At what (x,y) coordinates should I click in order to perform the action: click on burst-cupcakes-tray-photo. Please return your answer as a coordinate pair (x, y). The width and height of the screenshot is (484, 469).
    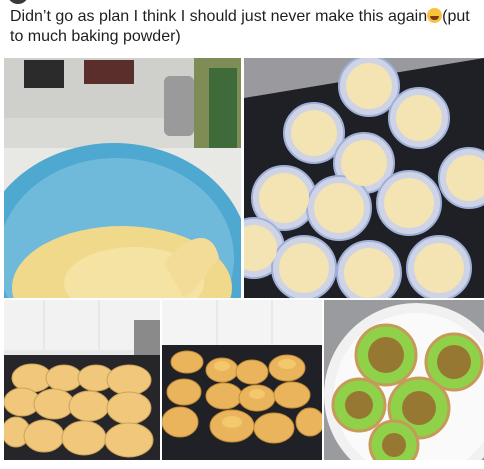
    Looking at the image, I should click on (242, 380).